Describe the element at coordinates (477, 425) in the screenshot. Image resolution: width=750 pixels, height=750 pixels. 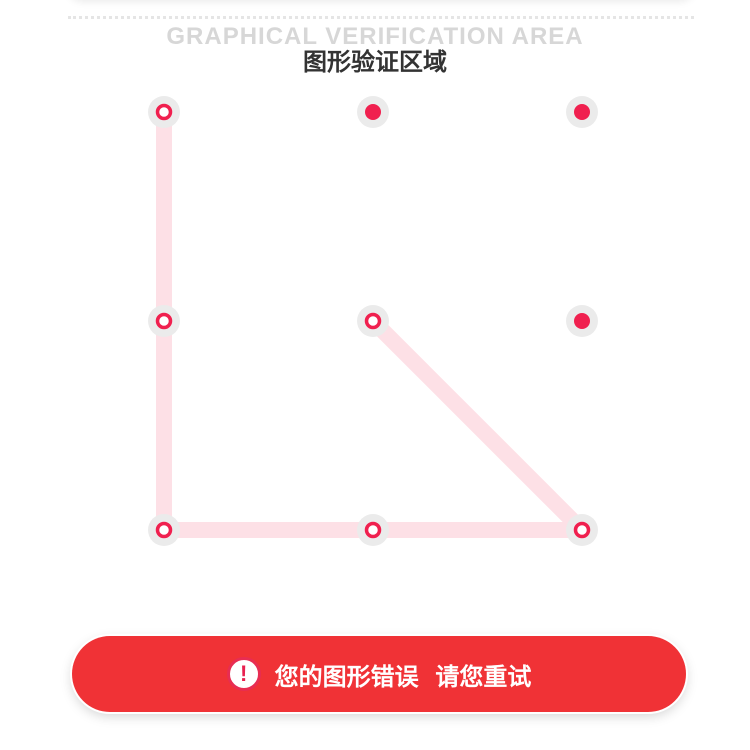
I see `pattern-path-segment` at that location.